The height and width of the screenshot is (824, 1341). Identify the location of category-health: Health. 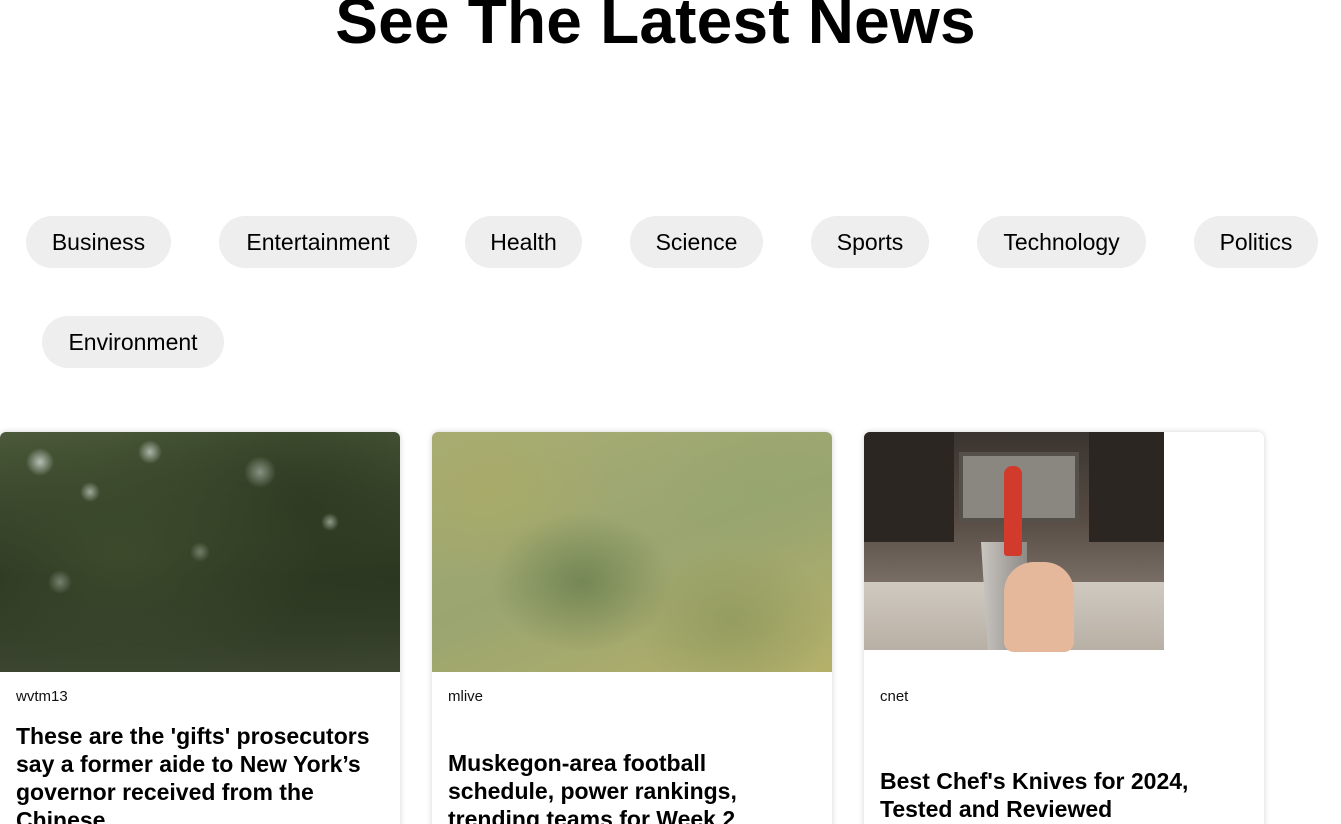
(523, 242).